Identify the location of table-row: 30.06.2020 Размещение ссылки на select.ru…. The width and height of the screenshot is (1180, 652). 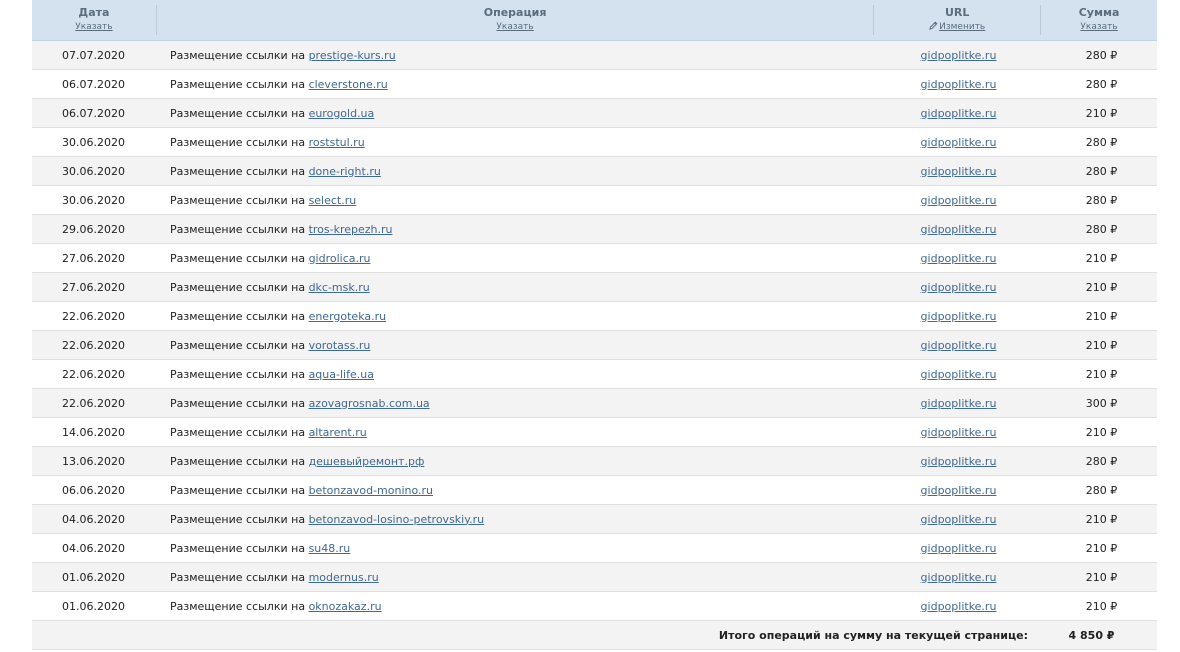
(594, 200).